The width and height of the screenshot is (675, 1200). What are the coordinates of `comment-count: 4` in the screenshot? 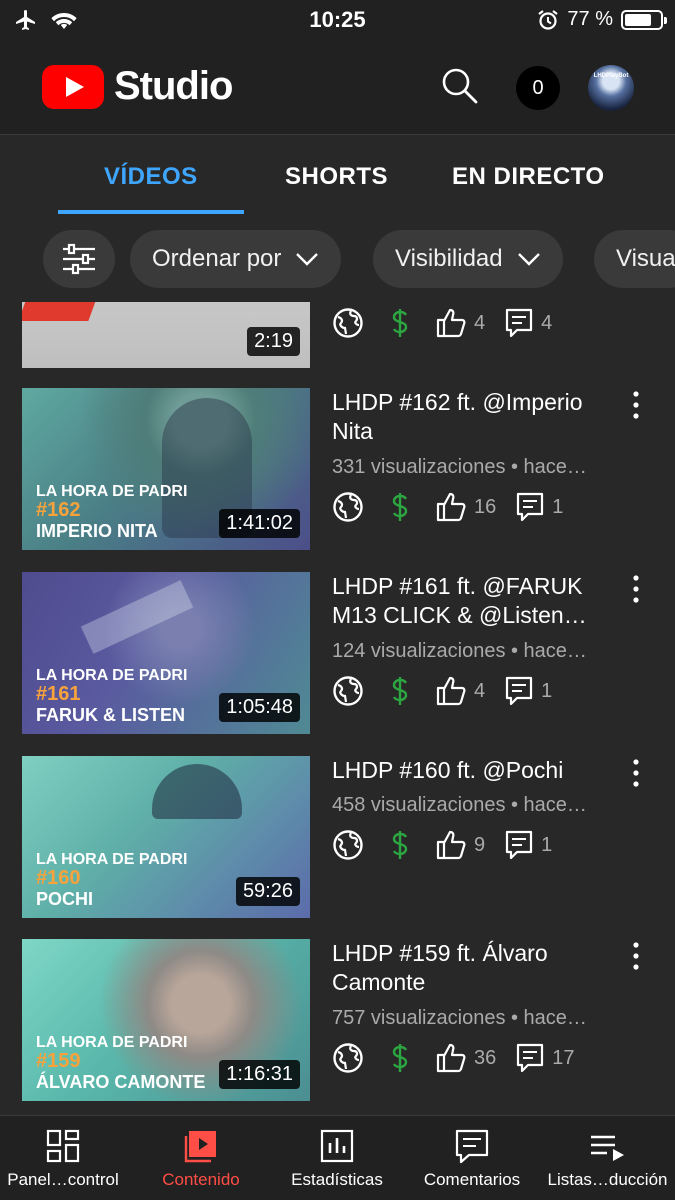 It's located at (547, 322).